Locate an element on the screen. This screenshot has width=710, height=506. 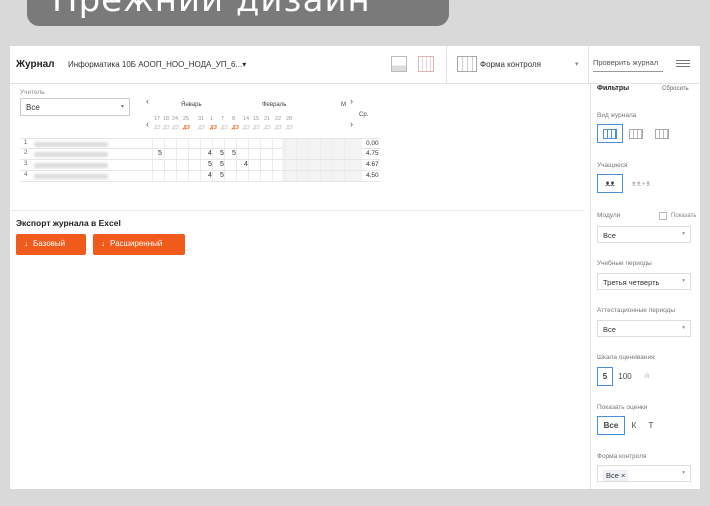
scale-toggle: 5 100 ılı is located at coordinates (627, 376).